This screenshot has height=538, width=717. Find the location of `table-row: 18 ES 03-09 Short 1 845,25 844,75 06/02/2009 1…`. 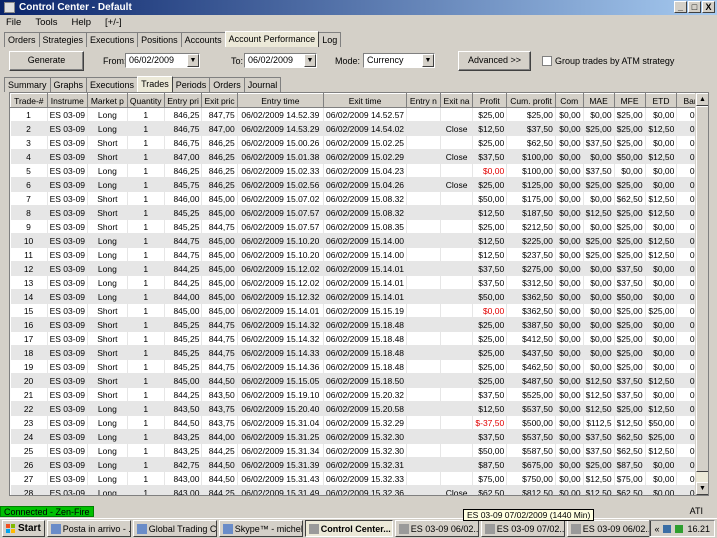

table-row: 18 ES 03-09 Short 1 845,25 844,75 06/02/2009 1… is located at coordinates (359, 352).